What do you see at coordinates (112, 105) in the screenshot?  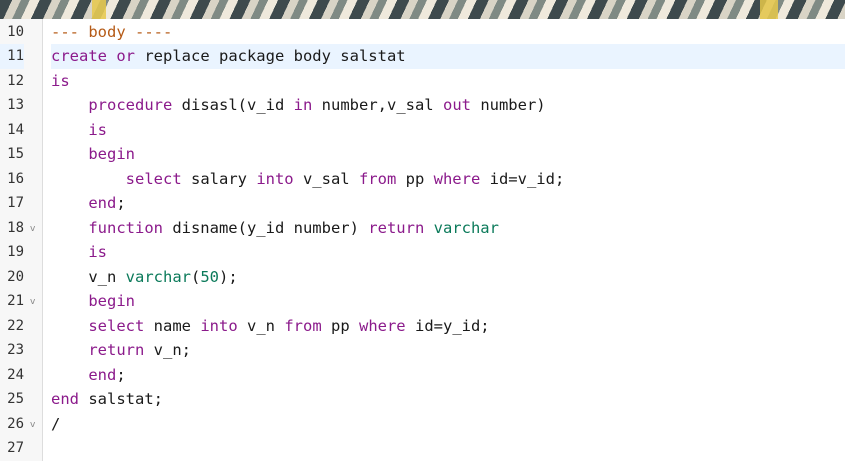 I see `keyword-token: procedure` at bounding box center [112, 105].